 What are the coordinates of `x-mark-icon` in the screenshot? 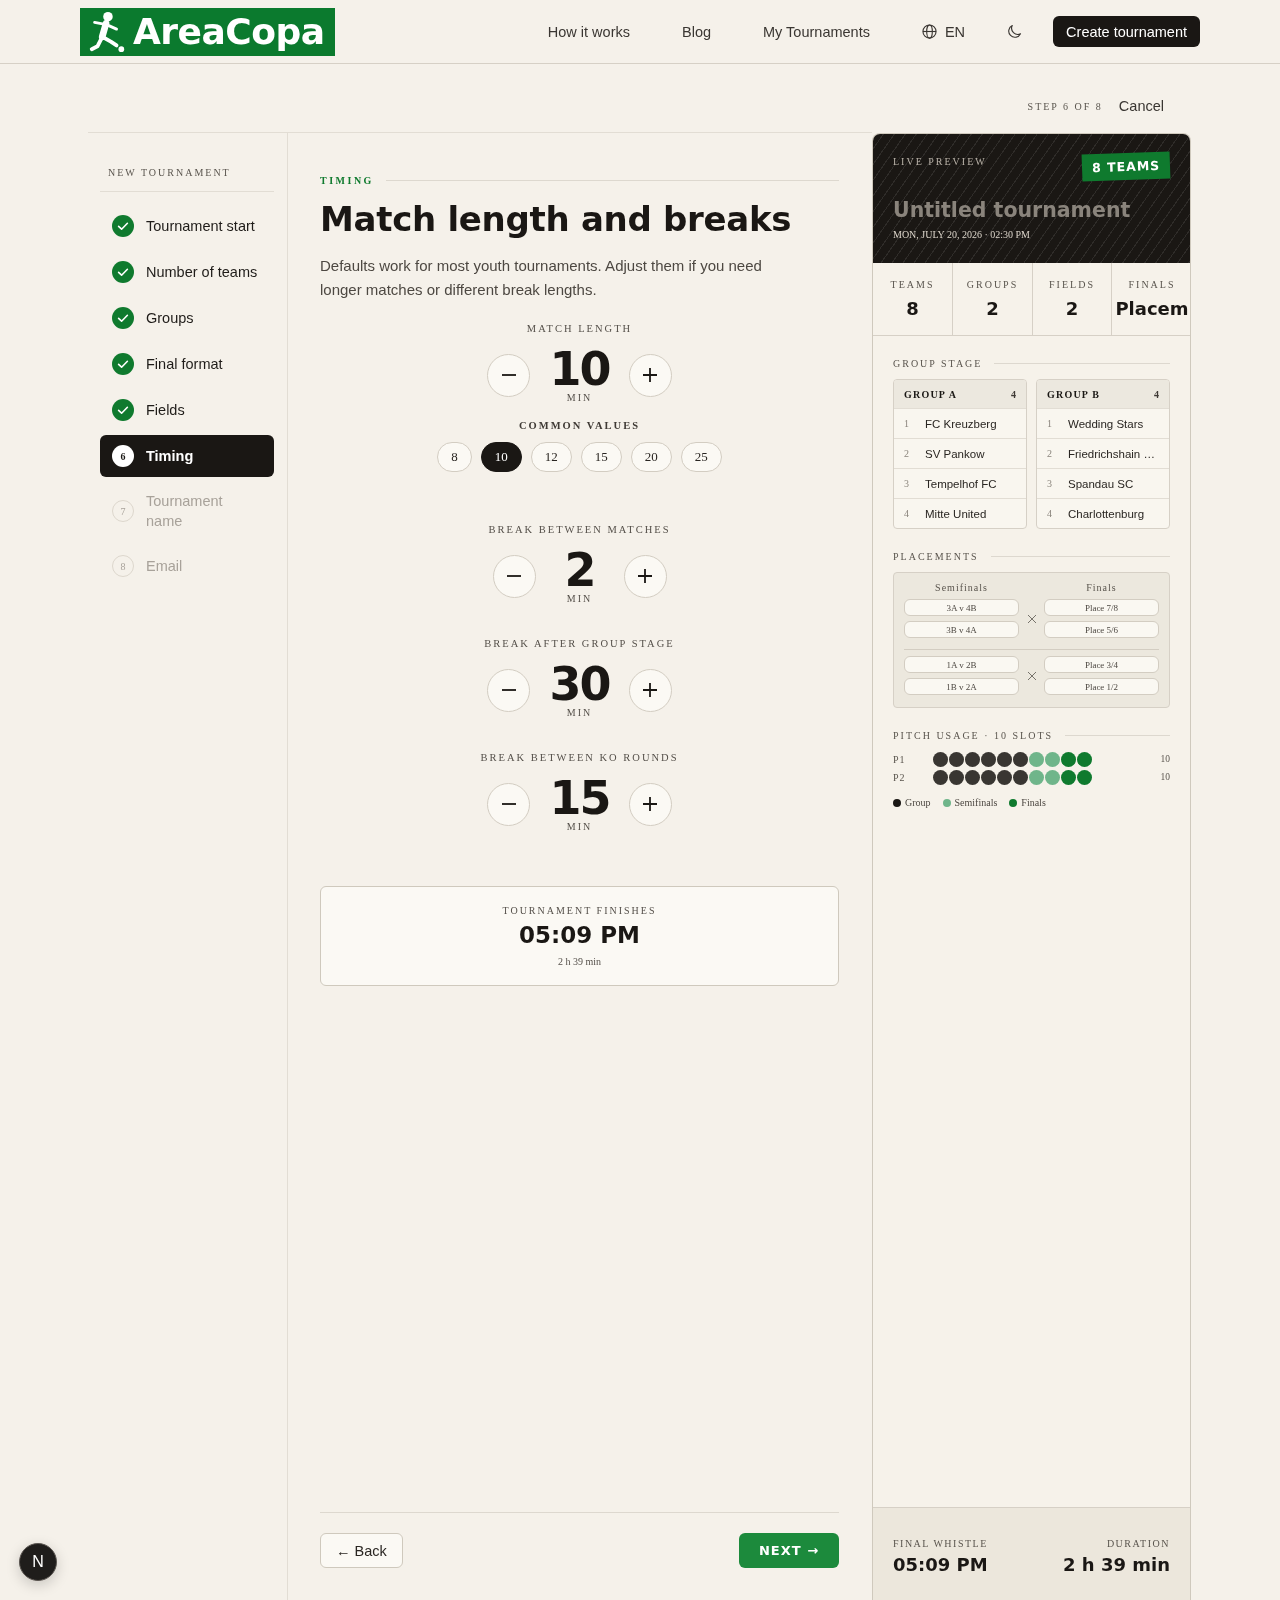 It's located at (1031, 618).